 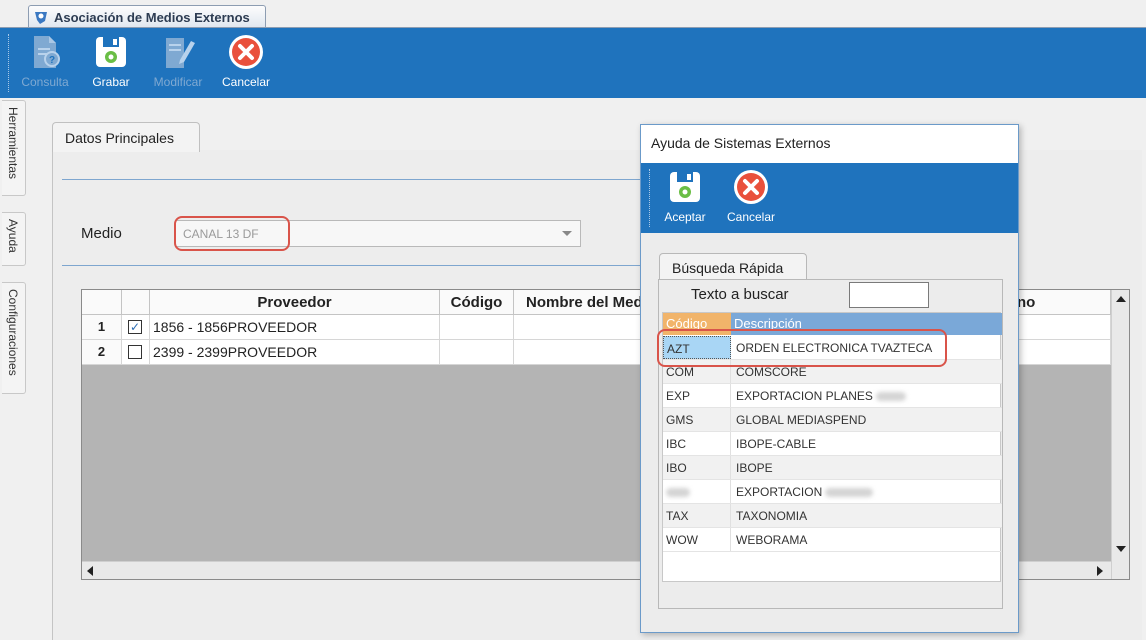 I want to click on vertical-scrollbar, so click(x=1120, y=434).